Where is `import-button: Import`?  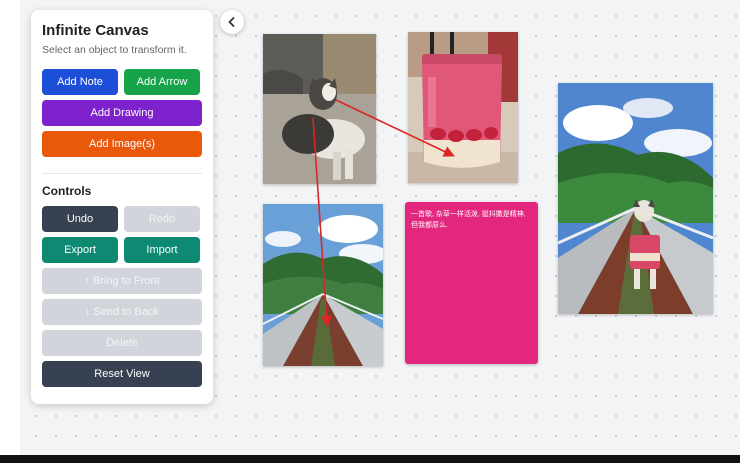 import-button: Import is located at coordinates (162, 250).